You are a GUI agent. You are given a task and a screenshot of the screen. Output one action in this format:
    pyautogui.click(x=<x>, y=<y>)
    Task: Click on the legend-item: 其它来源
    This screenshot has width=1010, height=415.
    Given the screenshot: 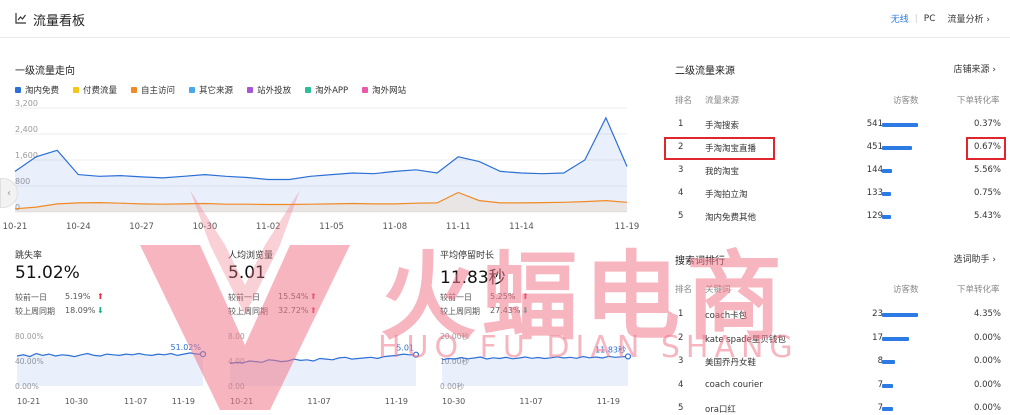 What is the action you would take?
    pyautogui.click(x=211, y=90)
    